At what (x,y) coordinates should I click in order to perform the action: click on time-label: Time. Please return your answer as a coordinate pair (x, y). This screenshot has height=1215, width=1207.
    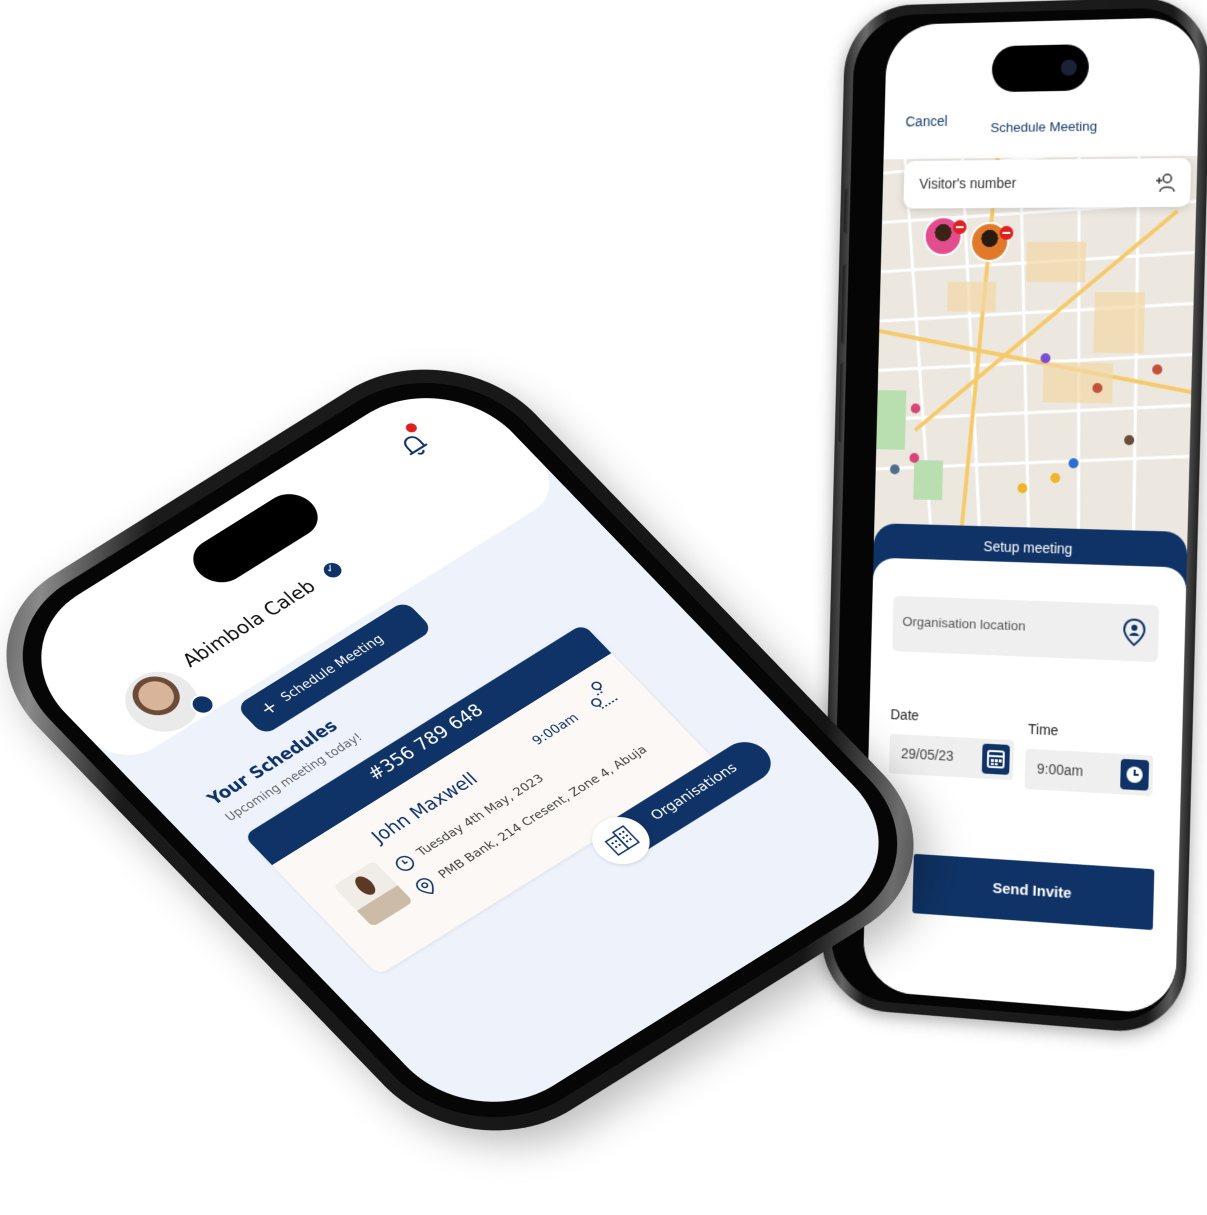
    Looking at the image, I should click on (1043, 729).